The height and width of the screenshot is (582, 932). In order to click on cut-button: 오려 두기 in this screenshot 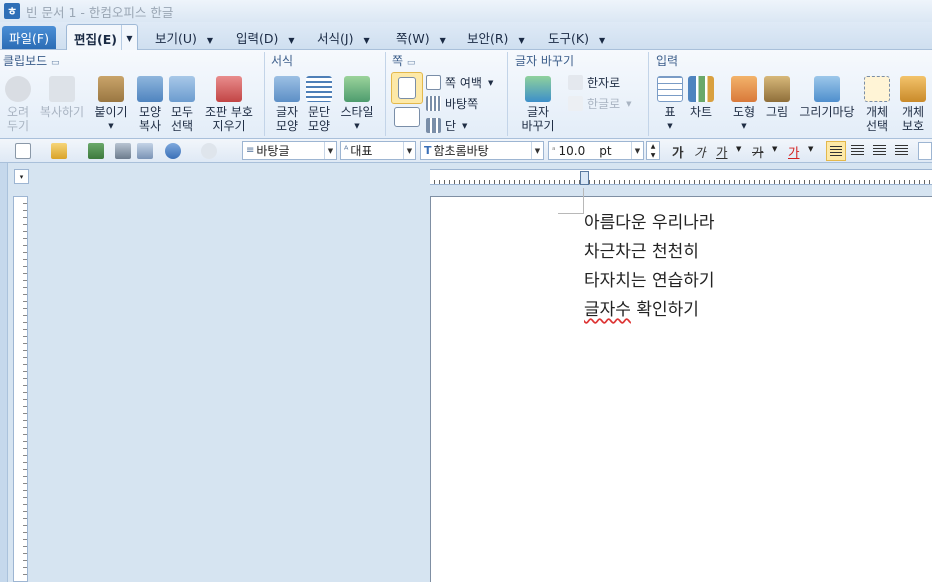, I will do `click(18, 104)`.